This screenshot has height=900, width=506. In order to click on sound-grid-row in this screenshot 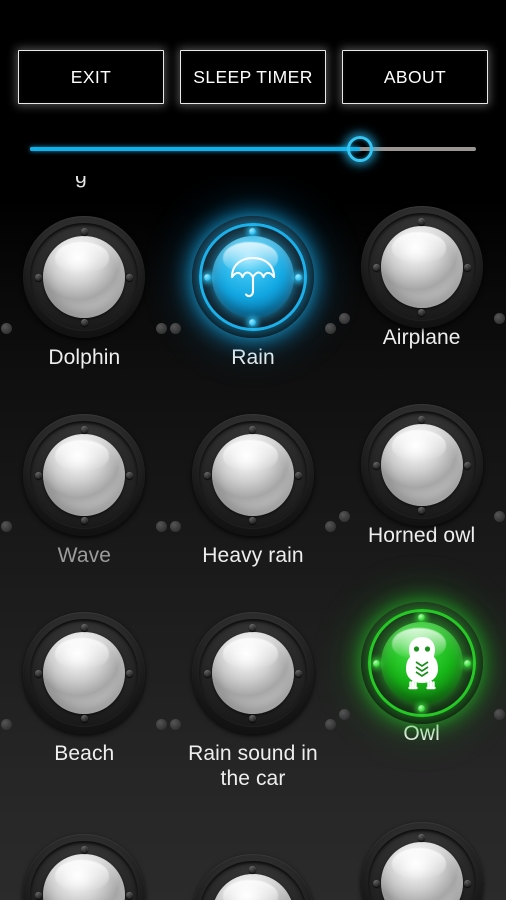, I will do `click(253, 855)`.